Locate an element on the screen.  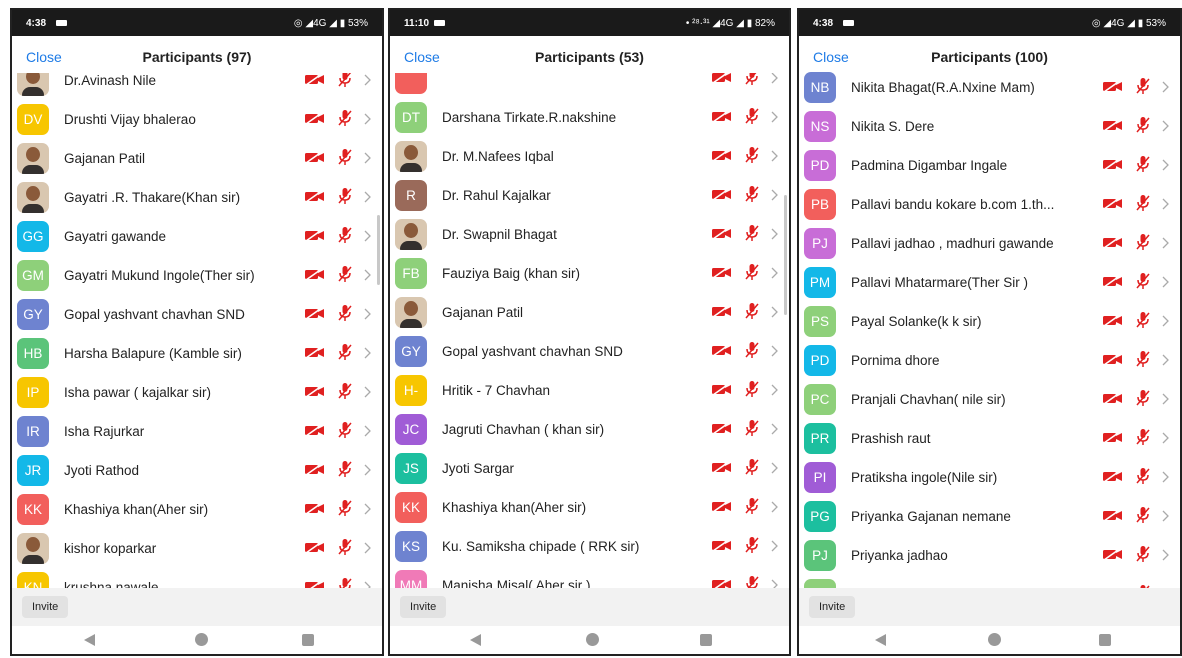
participant-row: GY Gopal yashvant chavhan SND is located at coordinates (197, 314).